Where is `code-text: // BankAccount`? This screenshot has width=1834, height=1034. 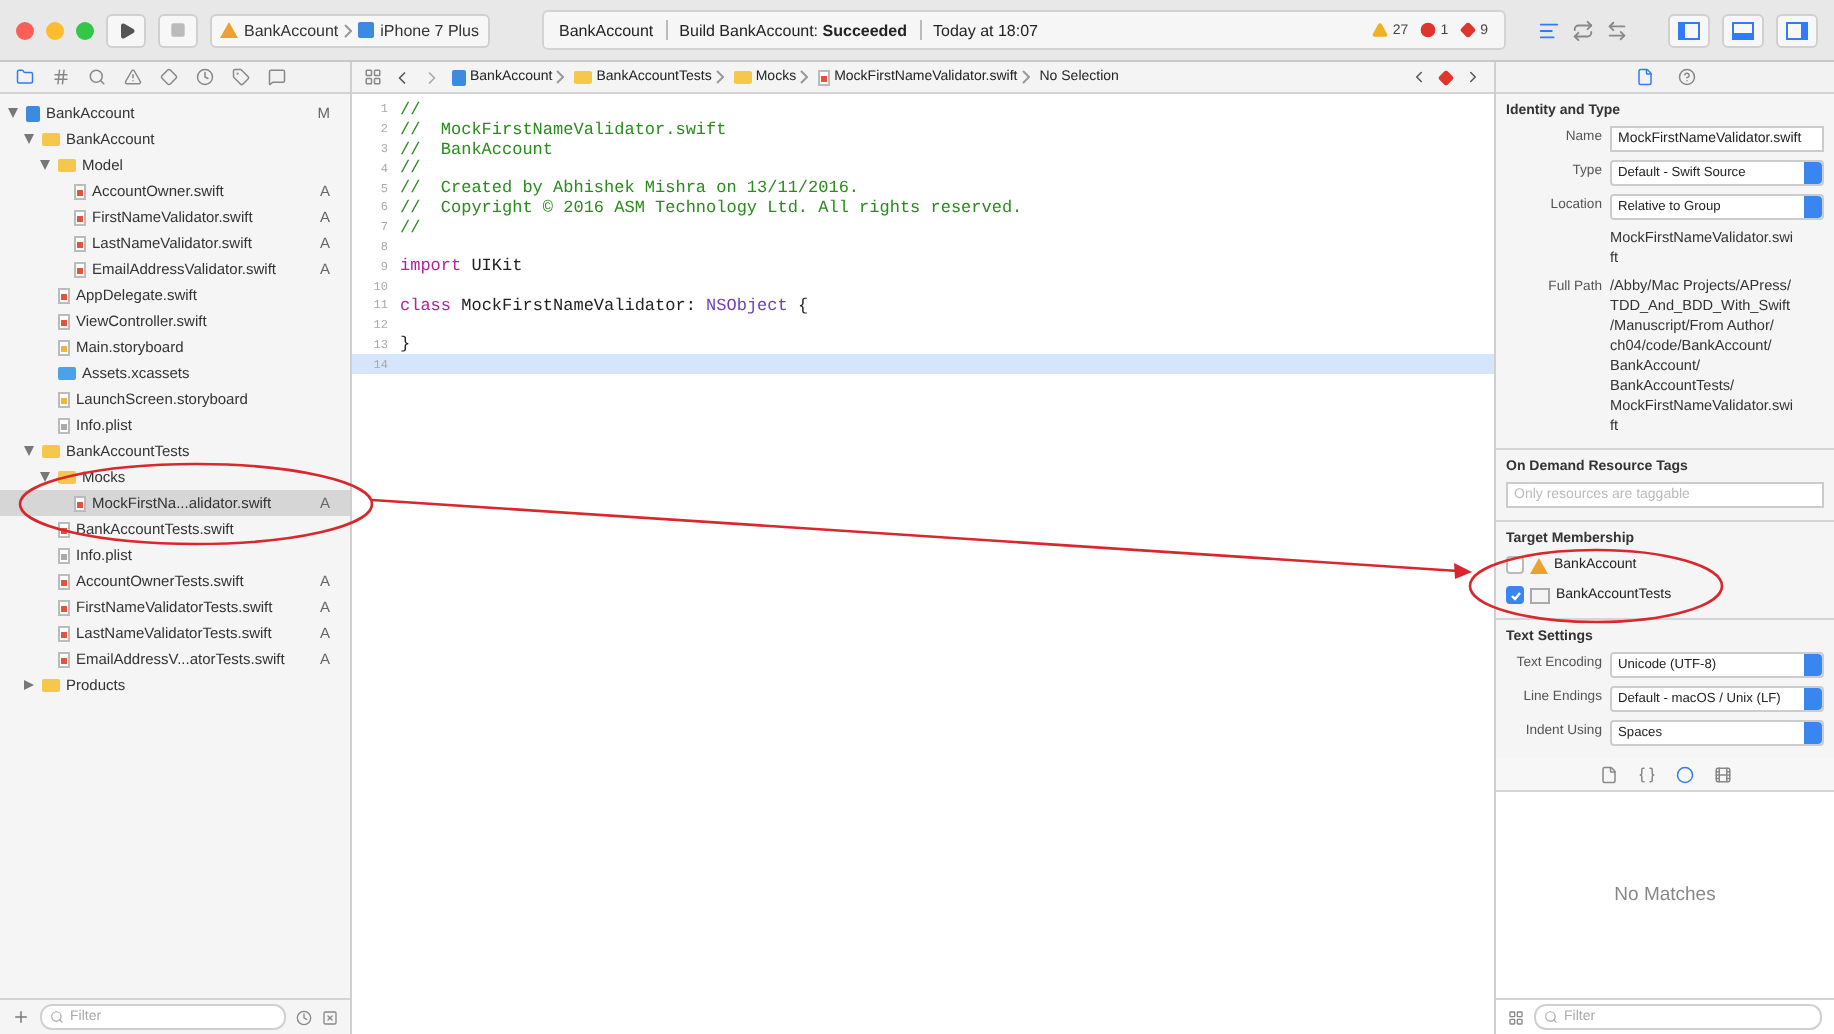
code-text: // BankAccount is located at coordinates (477, 149).